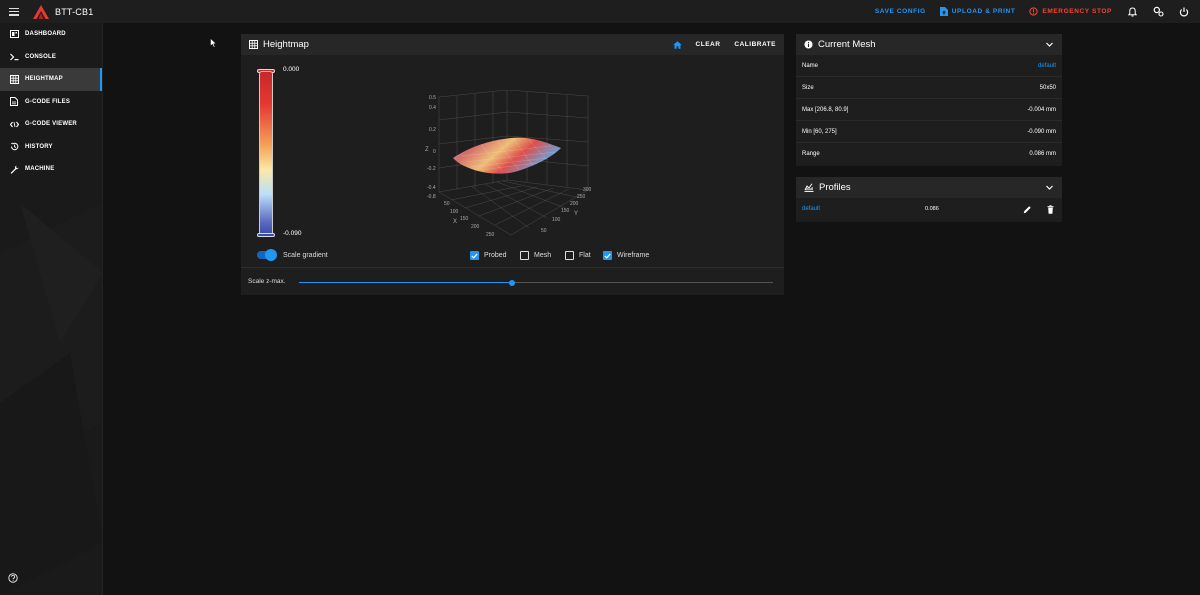  I want to click on x-tick: 50, so click(447, 204).